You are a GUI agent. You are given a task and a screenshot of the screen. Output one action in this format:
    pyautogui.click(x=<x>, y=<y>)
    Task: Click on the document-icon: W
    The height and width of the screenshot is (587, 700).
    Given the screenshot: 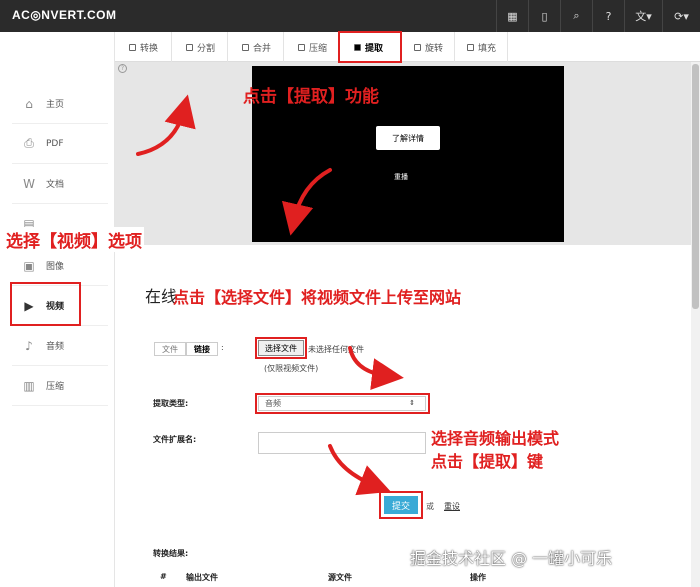 What is the action you would take?
    pyautogui.click(x=29, y=183)
    